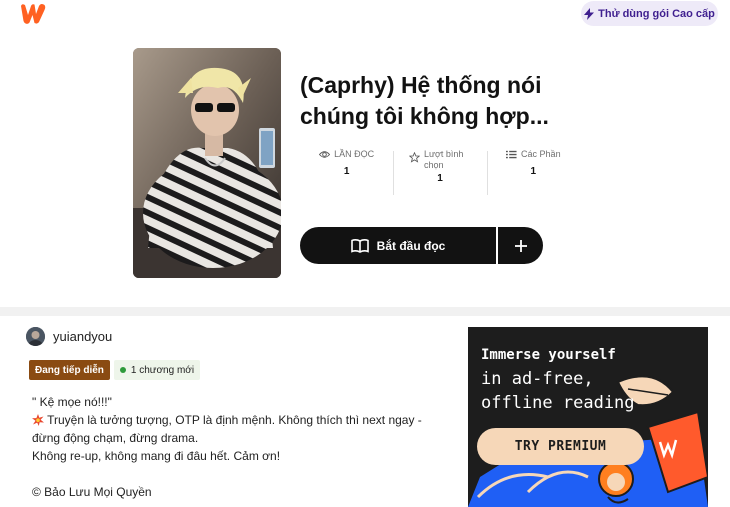 This screenshot has height=507, width=730. I want to click on plus-icon, so click(520, 245).